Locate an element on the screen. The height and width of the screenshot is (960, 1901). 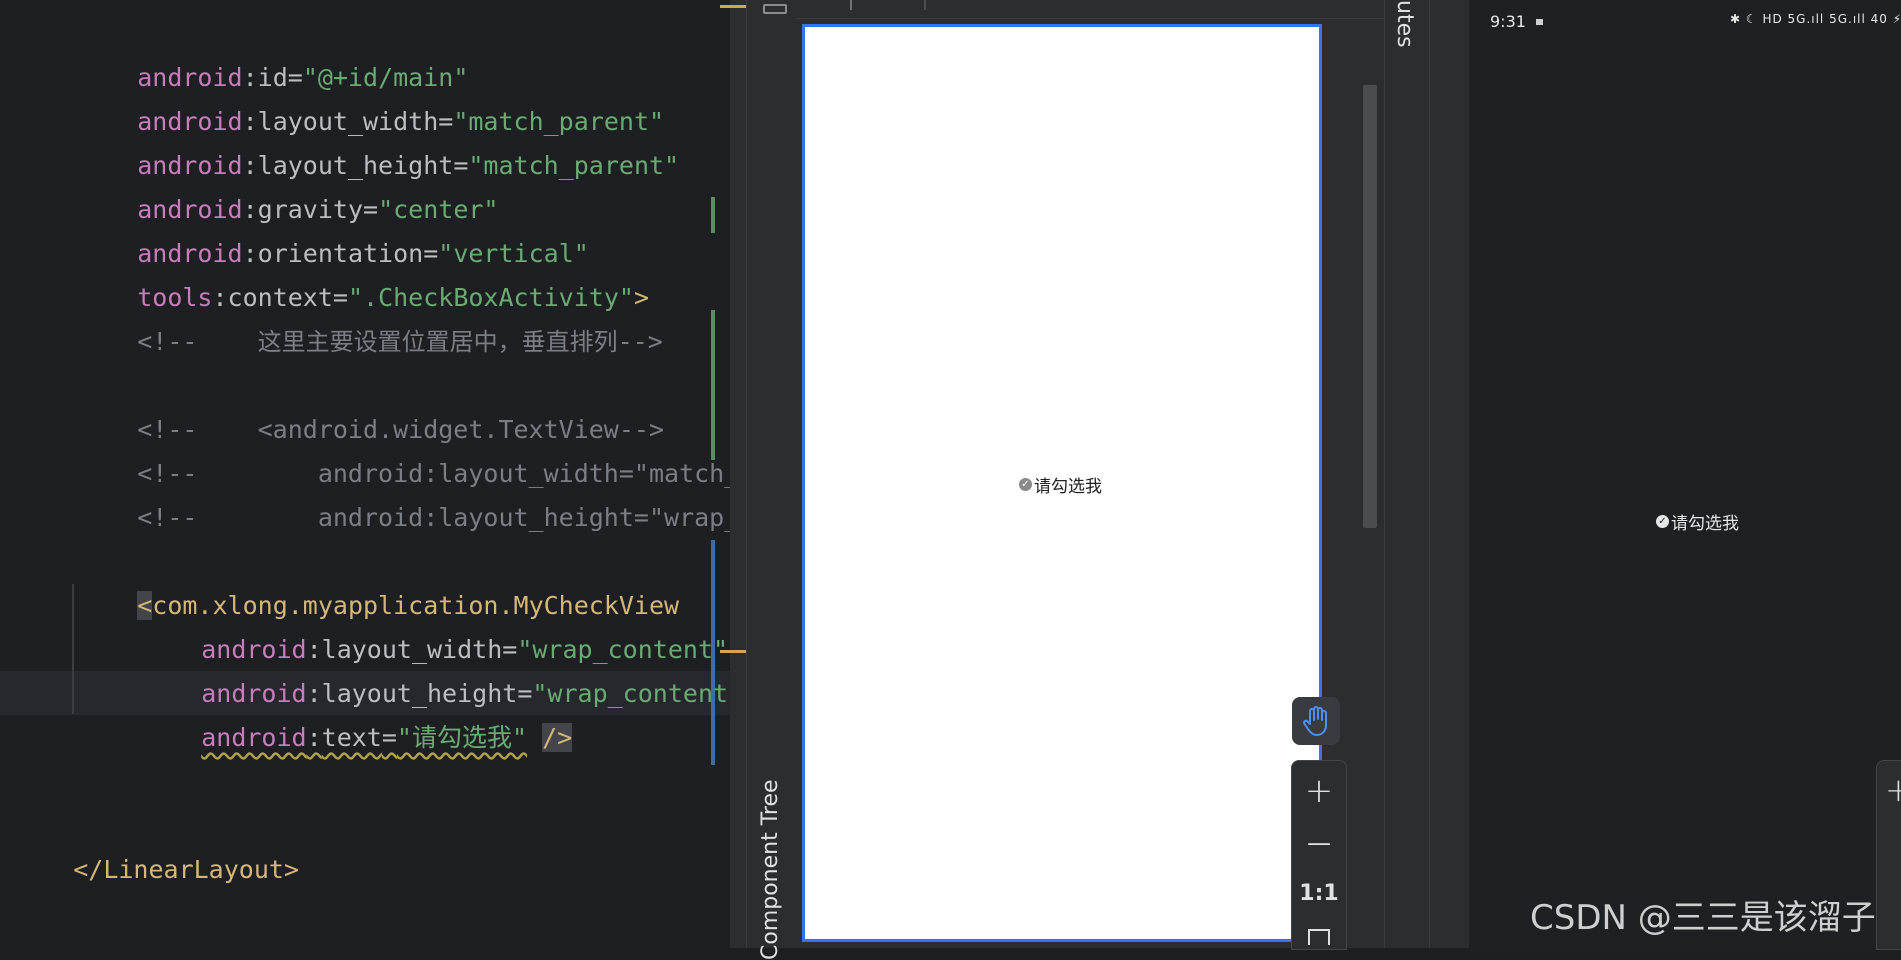
status-bar-time: 9:31 is located at coordinates (1508, 21).